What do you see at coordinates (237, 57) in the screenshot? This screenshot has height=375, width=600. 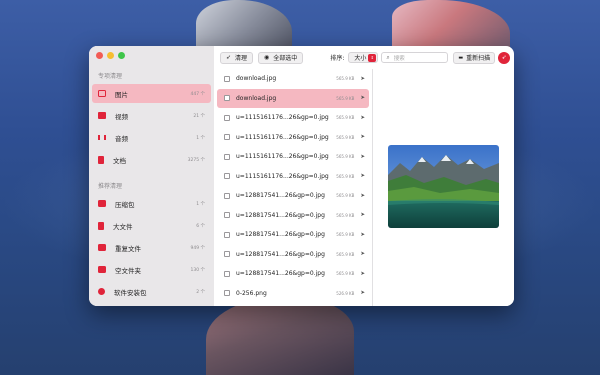 I see `clean-button: ➶ 清理` at bounding box center [237, 57].